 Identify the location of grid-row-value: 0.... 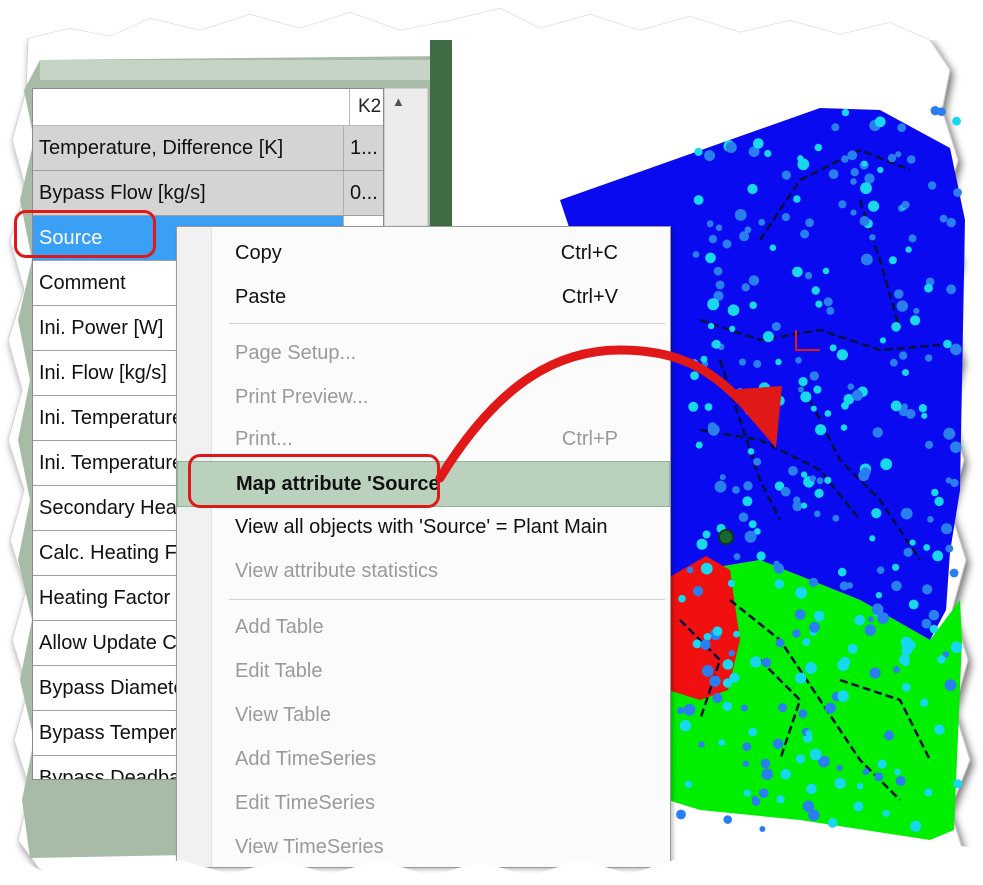
(363, 193).